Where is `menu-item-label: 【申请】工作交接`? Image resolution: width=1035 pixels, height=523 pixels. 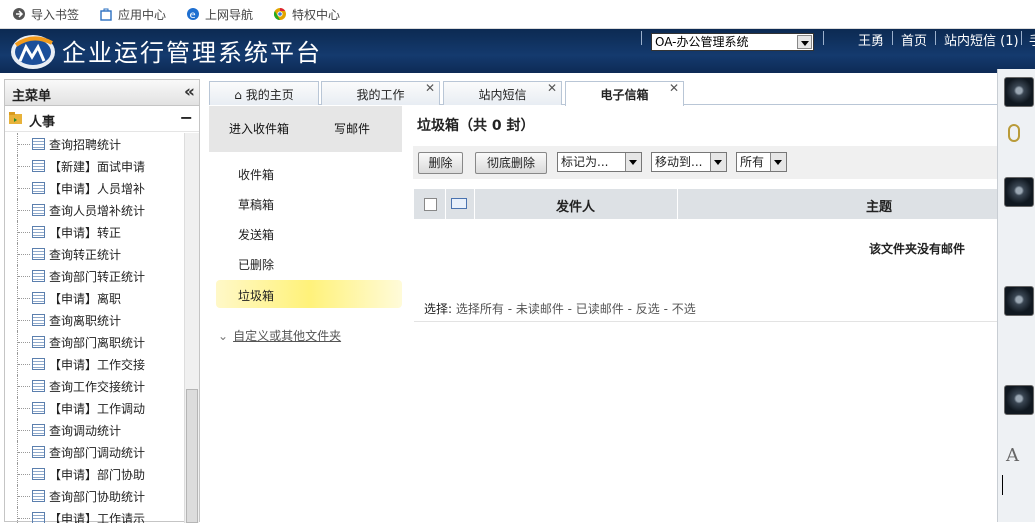
menu-item-label: 【申请】工作交接 is located at coordinates (97, 365).